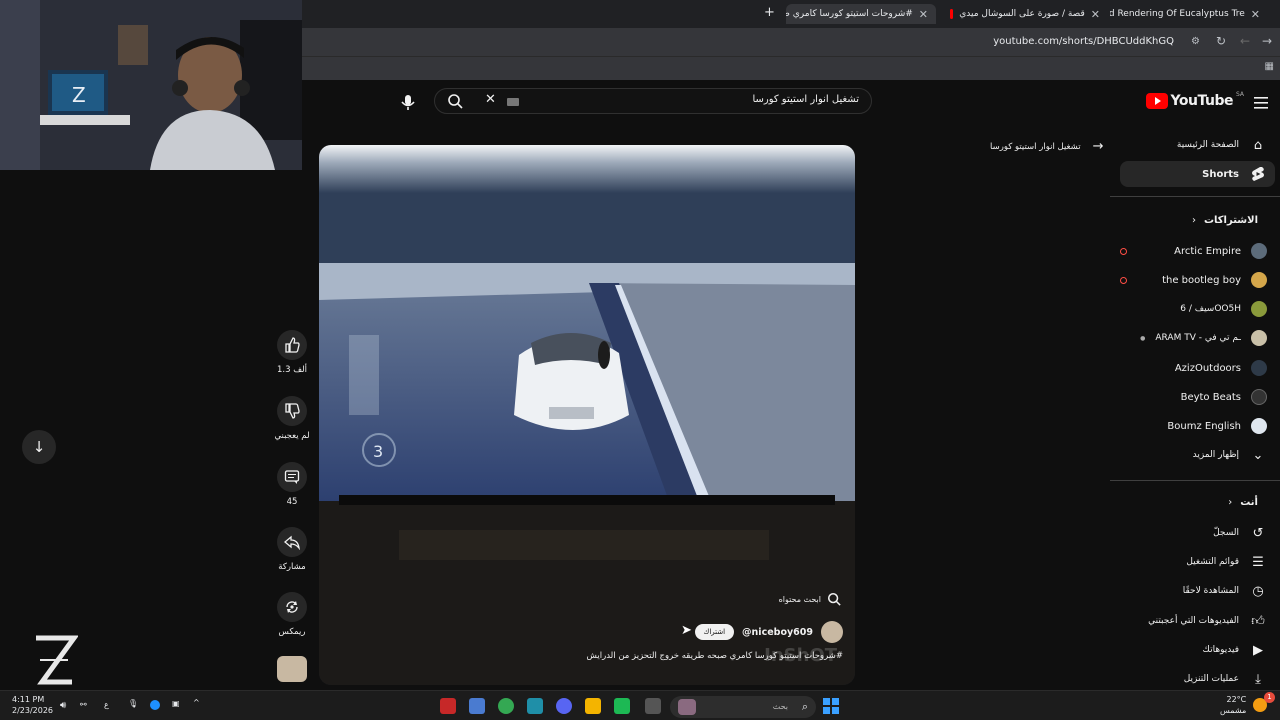 This screenshot has width=1280, height=720. What do you see at coordinates (1197, 650) in the screenshot?
I see `sidebar-item-your-videos: فيديوهاتك ▶` at bounding box center [1197, 650].